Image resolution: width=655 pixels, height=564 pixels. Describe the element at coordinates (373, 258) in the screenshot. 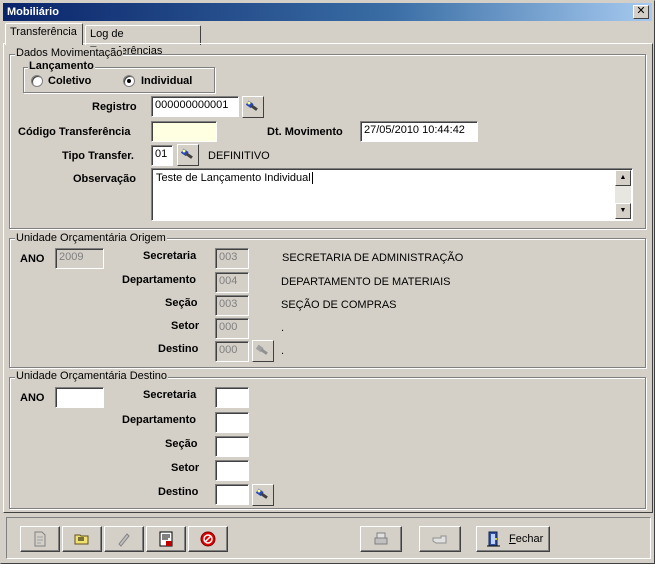

I see `origem-secretaria-description: SECRETARIA DE ADMINISTRAÇÃO` at that location.